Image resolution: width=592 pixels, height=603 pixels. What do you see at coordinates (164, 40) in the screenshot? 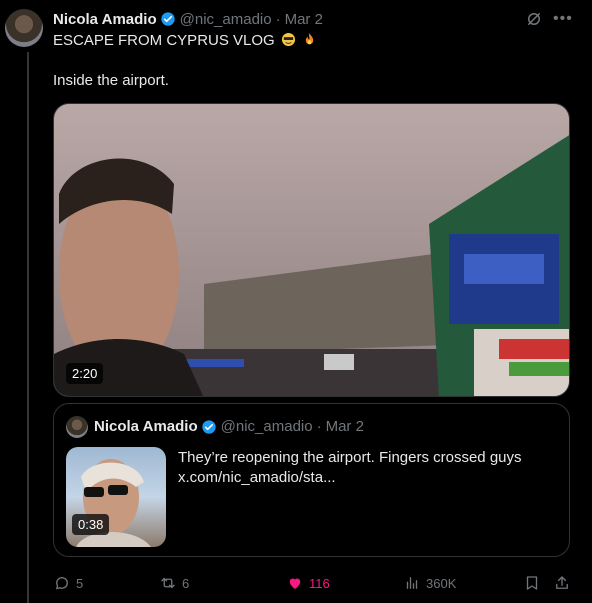
I see `post-title: ESCAPE FROM CYPRUS VLOG` at bounding box center [164, 40].